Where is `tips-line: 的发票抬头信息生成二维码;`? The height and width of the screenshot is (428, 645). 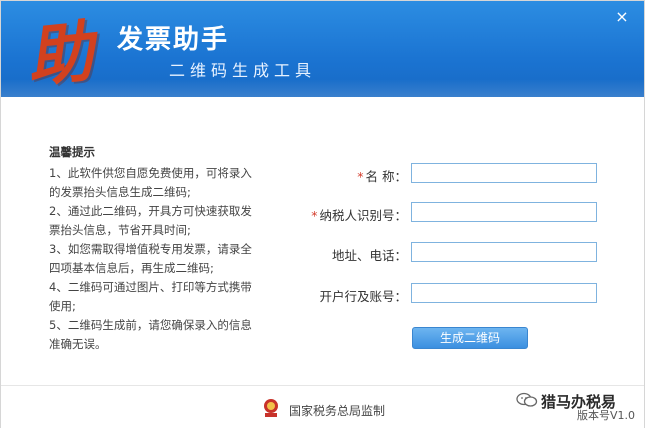
tips-line: 的发票抬头信息生成二维码; is located at coordinates (120, 192).